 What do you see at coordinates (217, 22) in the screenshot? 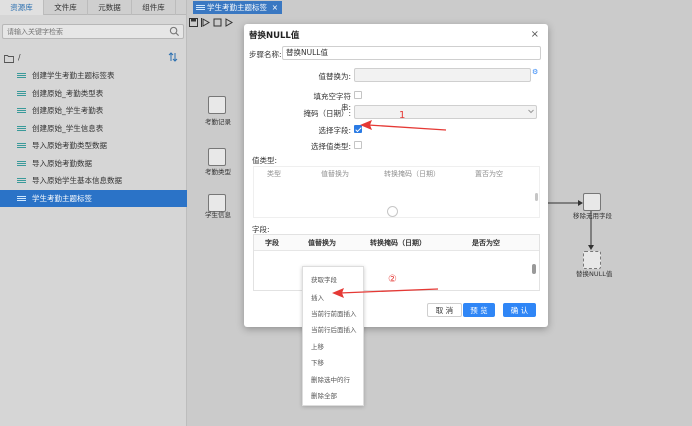
I see `stop-icon` at bounding box center [217, 22].